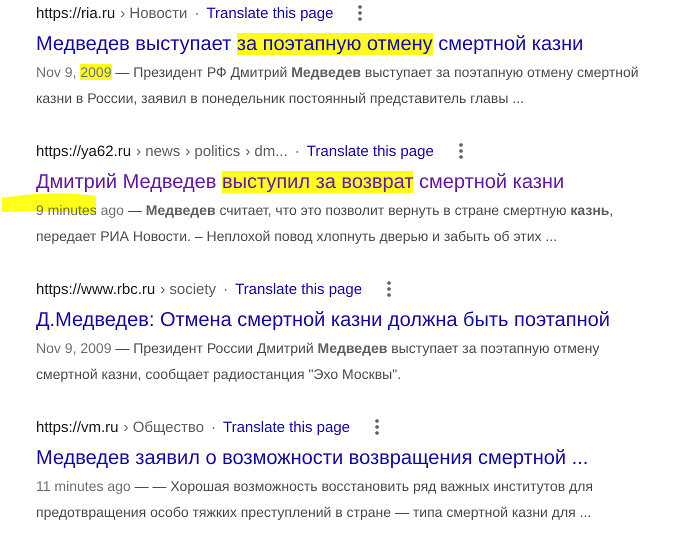  Describe the element at coordinates (318, 361) in the screenshot. I see `result-snippet: Nov 9, 2009 — Президент России Дмитрий Медведев выступает за поэтапную отмену смертной казни, сообщает радиостанция "Эхо Москвы".` at that location.